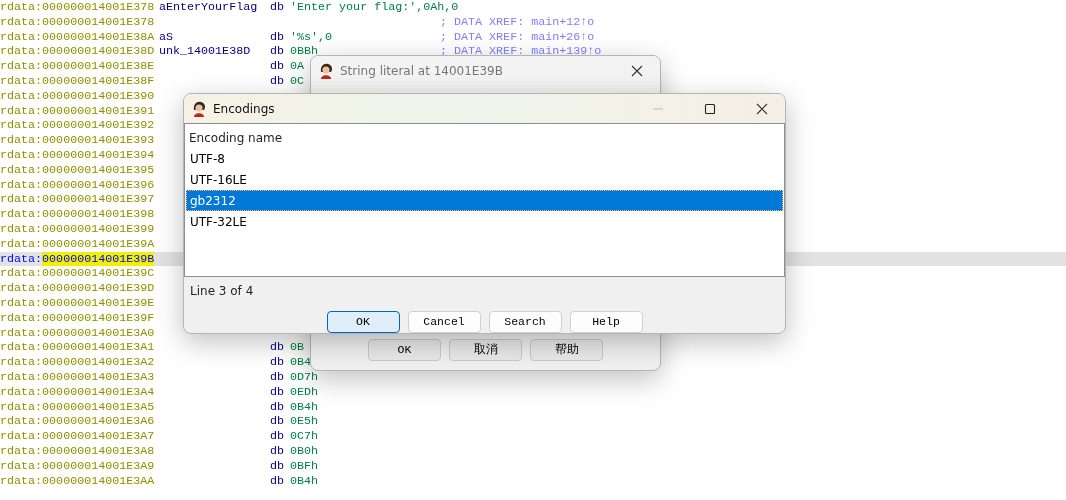 The width and height of the screenshot is (1066, 500). I want to click on operand-text: 0A, so click(297, 66).